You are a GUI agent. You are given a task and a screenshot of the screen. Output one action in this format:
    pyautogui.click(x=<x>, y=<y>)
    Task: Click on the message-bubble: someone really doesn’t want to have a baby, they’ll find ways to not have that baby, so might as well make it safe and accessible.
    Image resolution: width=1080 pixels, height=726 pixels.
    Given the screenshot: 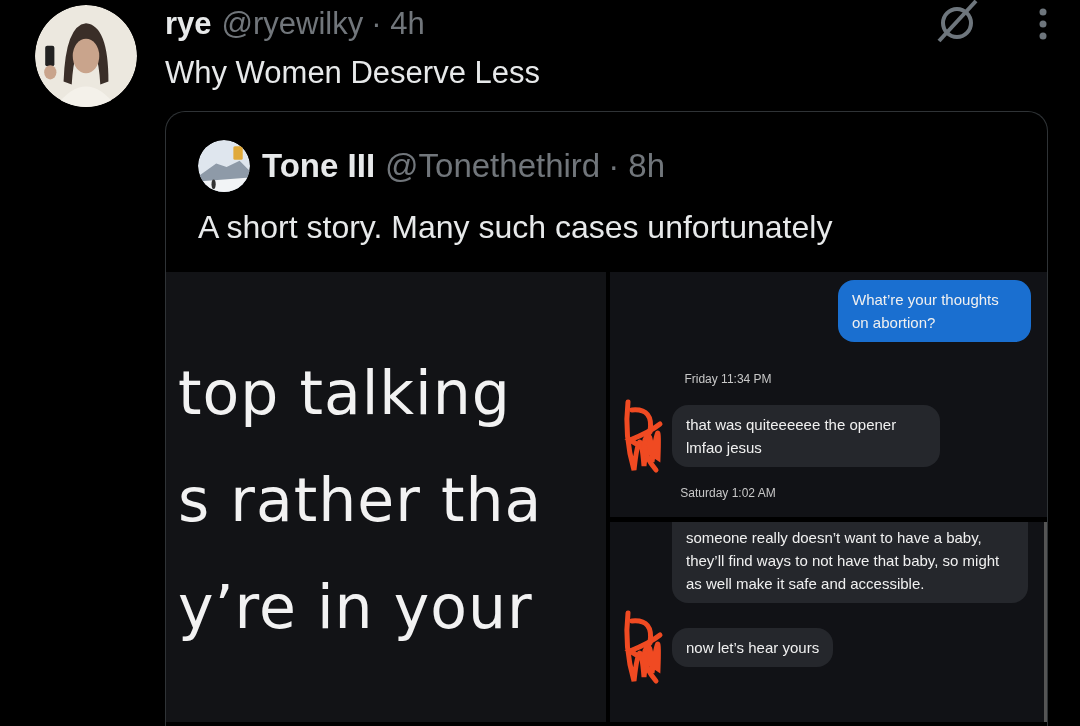 What is the action you would take?
    pyautogui.click(x=850, y=562)
    